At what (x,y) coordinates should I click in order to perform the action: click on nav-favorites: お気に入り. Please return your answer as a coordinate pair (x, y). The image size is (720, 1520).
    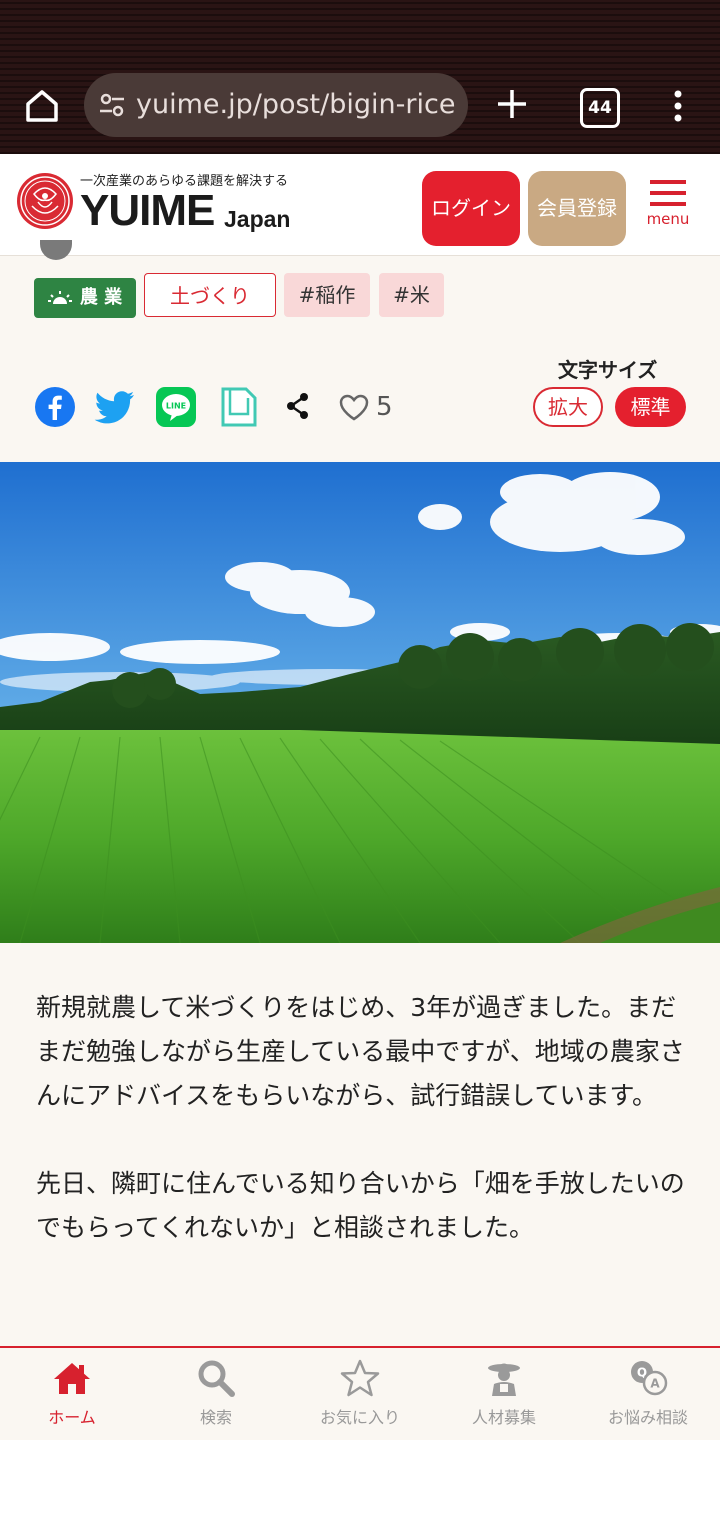
    Looking at the image, I should click on (360, 1394).